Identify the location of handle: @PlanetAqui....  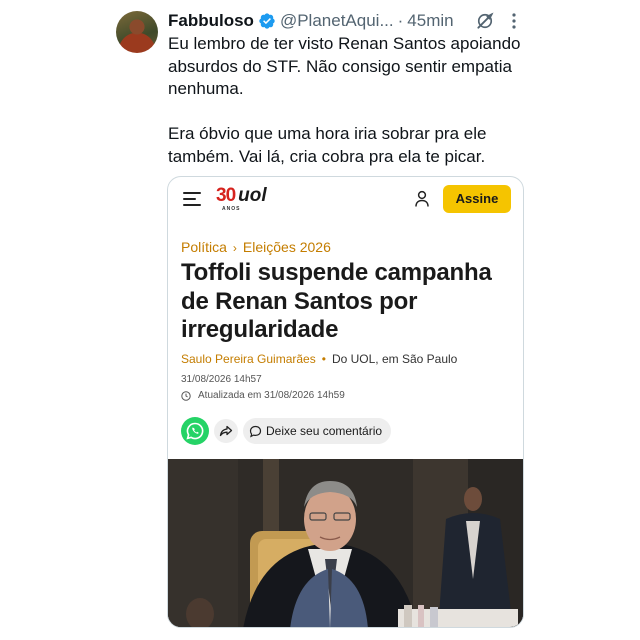
(337, 21).